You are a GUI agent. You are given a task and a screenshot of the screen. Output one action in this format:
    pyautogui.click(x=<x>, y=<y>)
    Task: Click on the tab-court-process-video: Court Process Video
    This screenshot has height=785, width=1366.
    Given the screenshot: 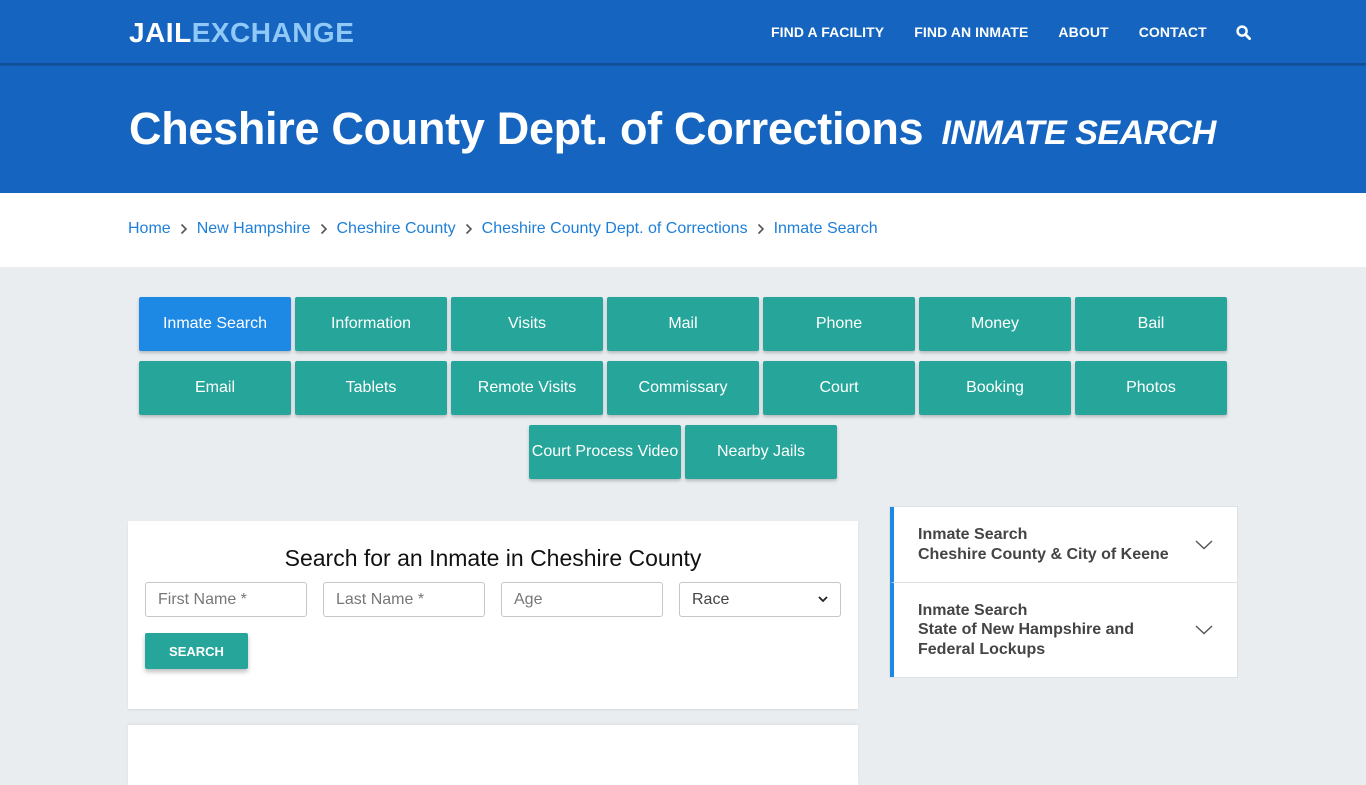 What is the action you would take?
    pyautogui.click(x=605, y=452)
    